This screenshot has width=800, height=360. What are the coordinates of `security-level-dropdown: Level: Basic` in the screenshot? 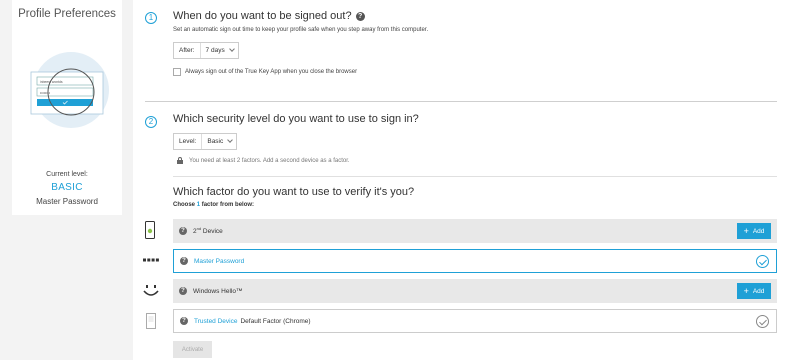 It's located at (205, 141).